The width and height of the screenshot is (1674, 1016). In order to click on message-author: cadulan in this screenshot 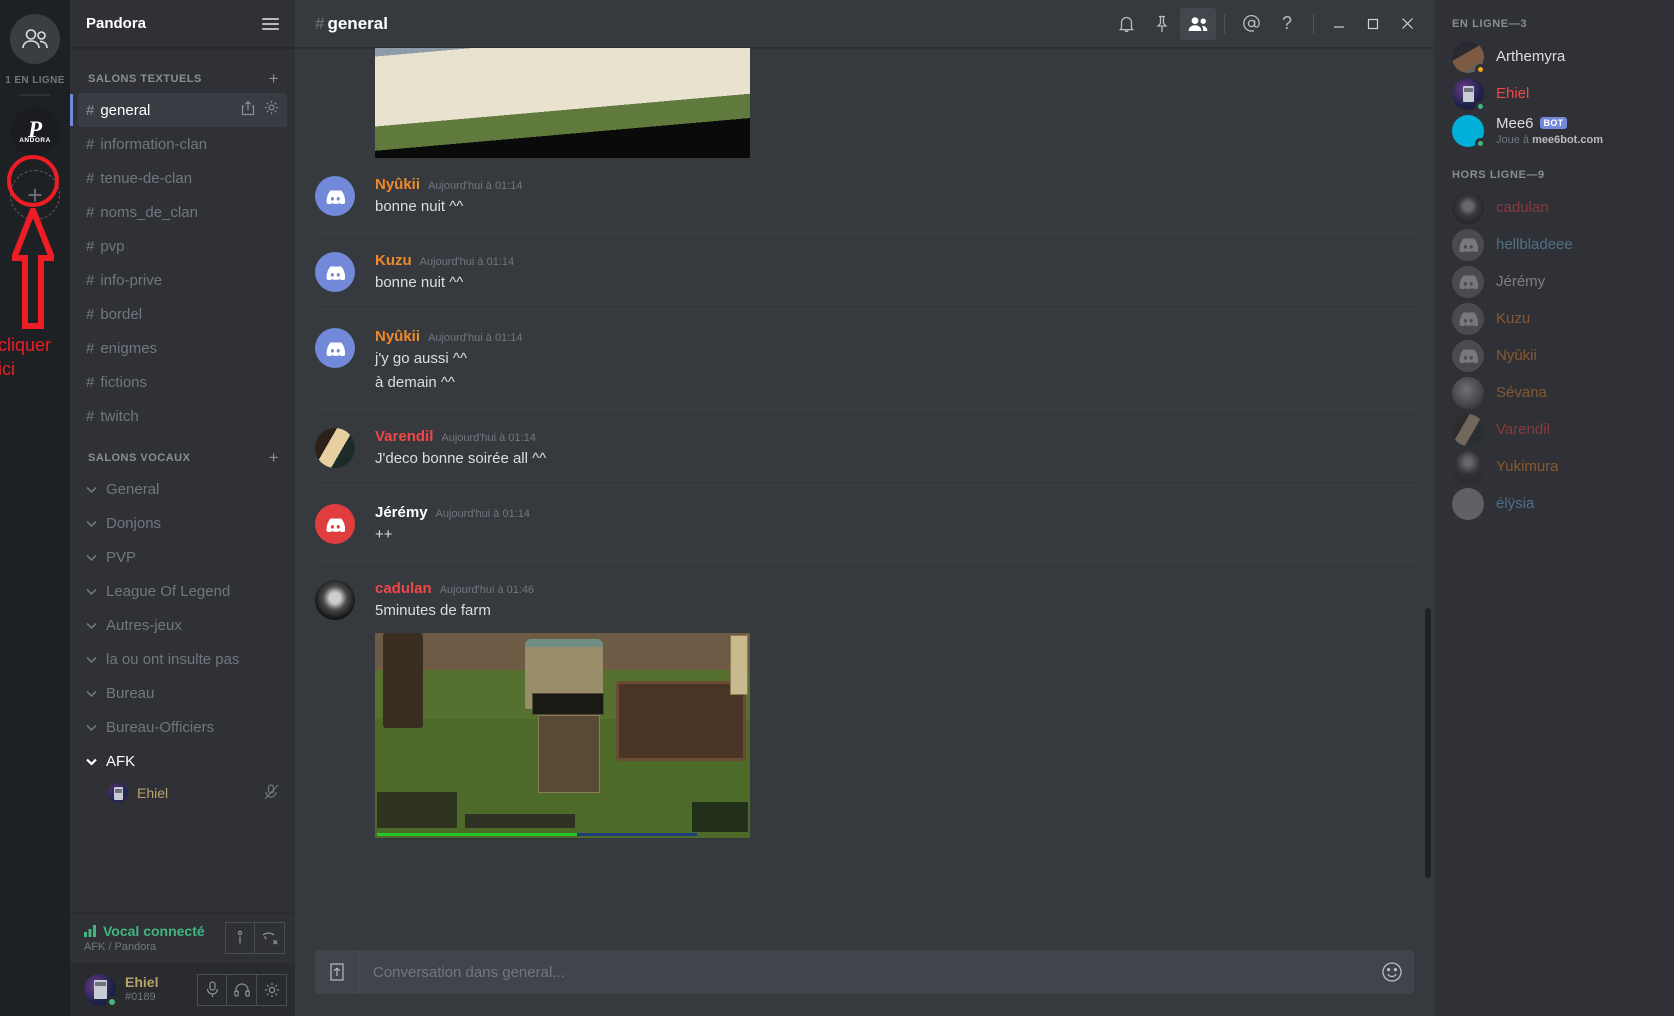, I will do `click(403, 588)`.